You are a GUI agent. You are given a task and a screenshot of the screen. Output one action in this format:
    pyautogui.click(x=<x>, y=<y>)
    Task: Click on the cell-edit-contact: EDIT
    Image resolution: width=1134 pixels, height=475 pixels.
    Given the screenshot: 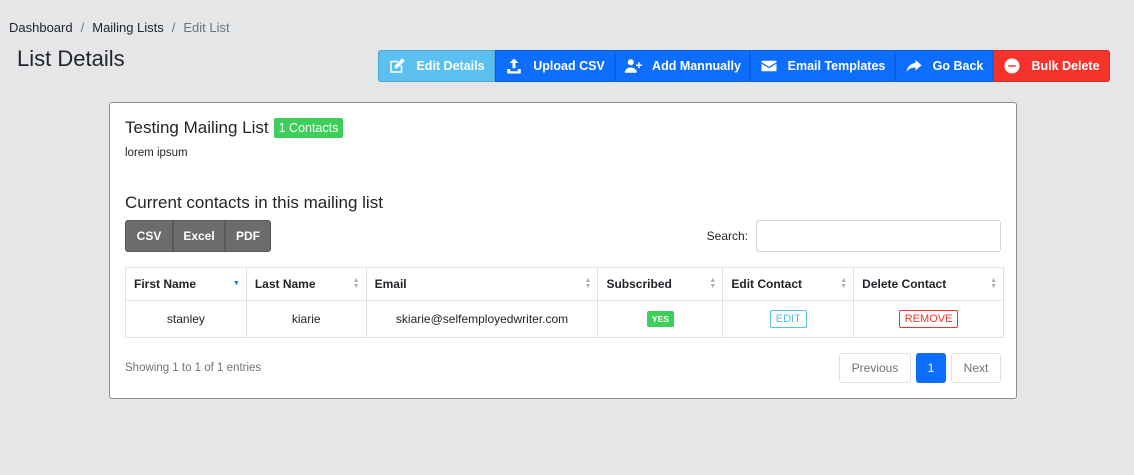 What is the action you would take?
    pyautogui.click(x=788, y=319)
    